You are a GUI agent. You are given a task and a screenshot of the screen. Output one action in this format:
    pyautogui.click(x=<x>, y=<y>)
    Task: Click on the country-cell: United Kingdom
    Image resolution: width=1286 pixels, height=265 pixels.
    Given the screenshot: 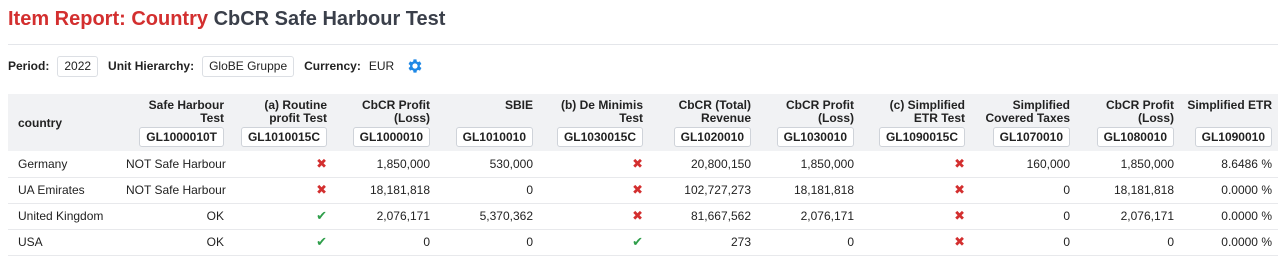 What is the action you would take?
    pyautogui.click(x=64, y=216)
    